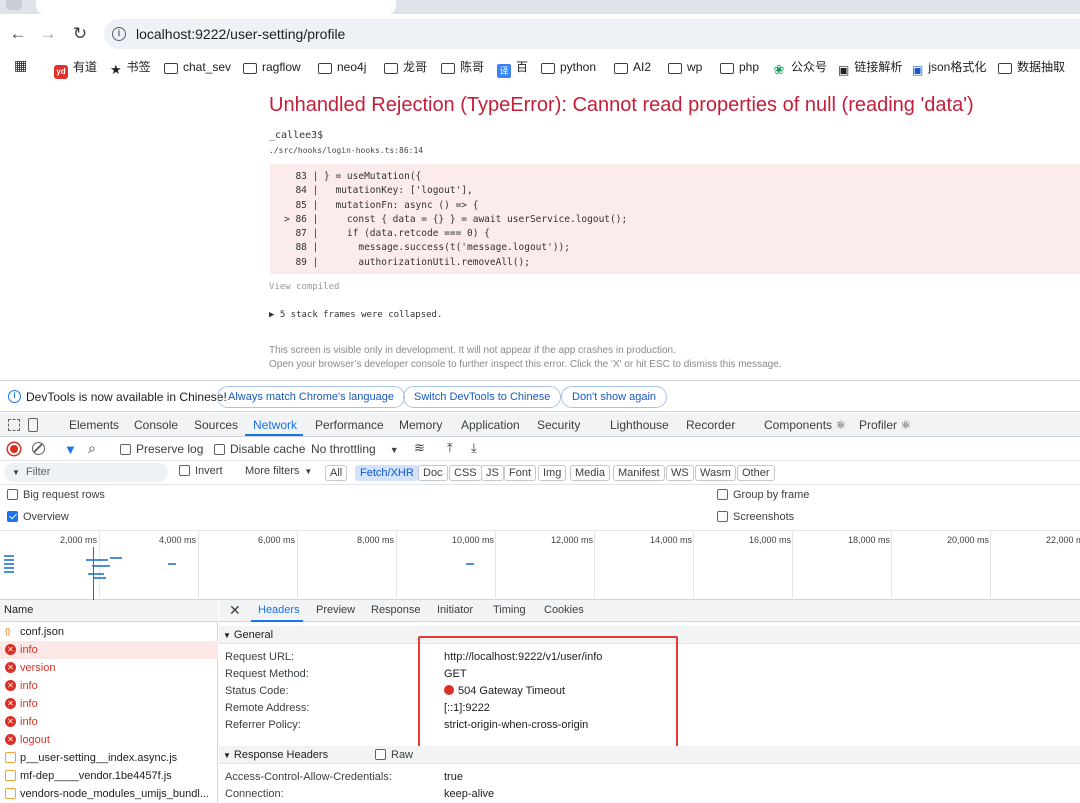  What do you see at coordinates (639, 425) in the screenshot?
I see `tab-lighthouse: Lighthouse` at bounding box center [639, 425].